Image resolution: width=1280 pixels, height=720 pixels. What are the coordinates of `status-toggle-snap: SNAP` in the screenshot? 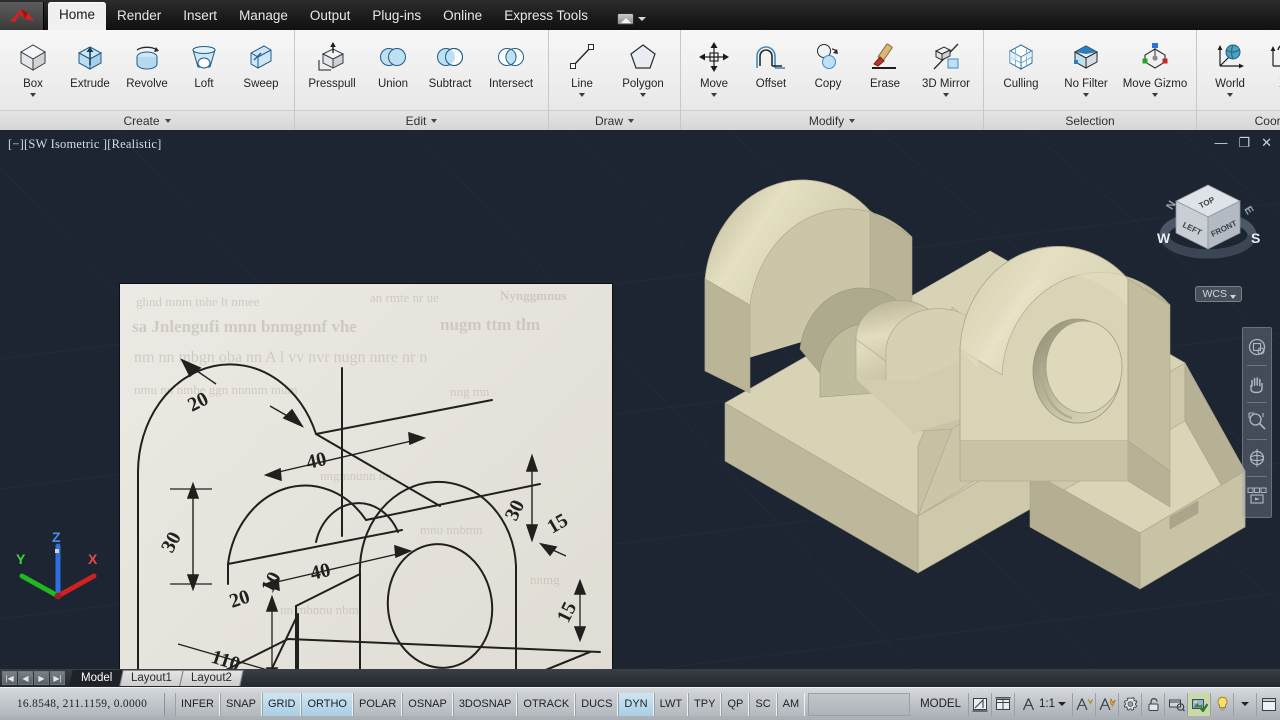 It's located at (241, 704).